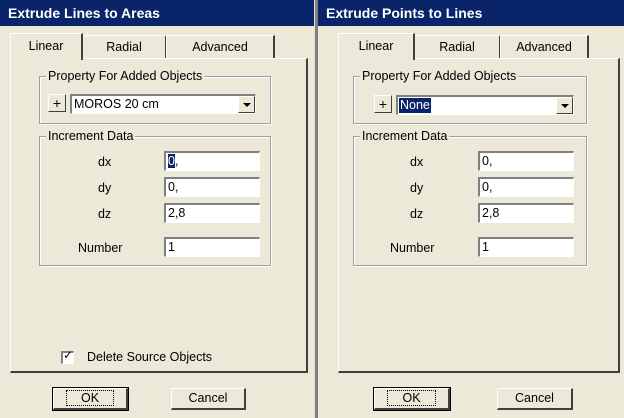  What do you see at coordinates (150, 357) in the screenshot?
I see `delete-source-label: Delete Source Objects` at bounding box center [150, 357].